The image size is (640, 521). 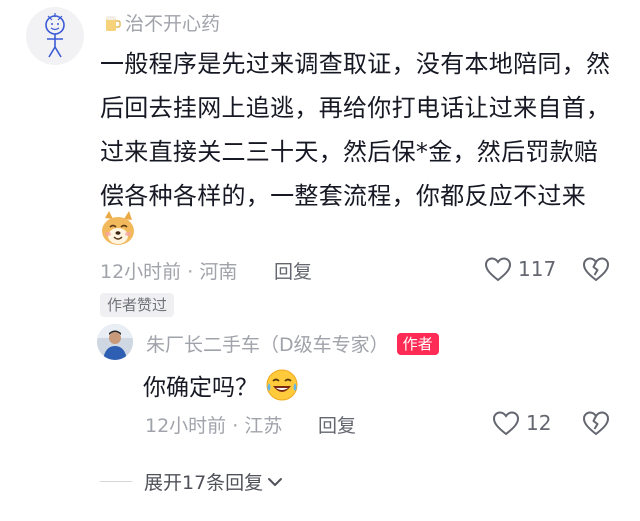 I want to click on replier-avatar, so click(x=115, y=342).